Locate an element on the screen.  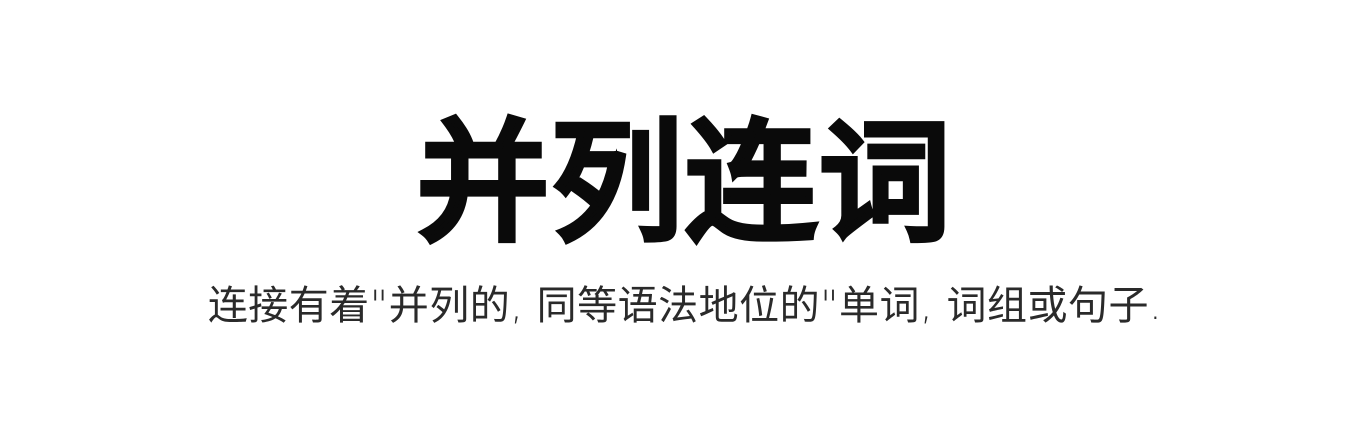
slide-title: 并列连词 is located at coordinates (684, 184).